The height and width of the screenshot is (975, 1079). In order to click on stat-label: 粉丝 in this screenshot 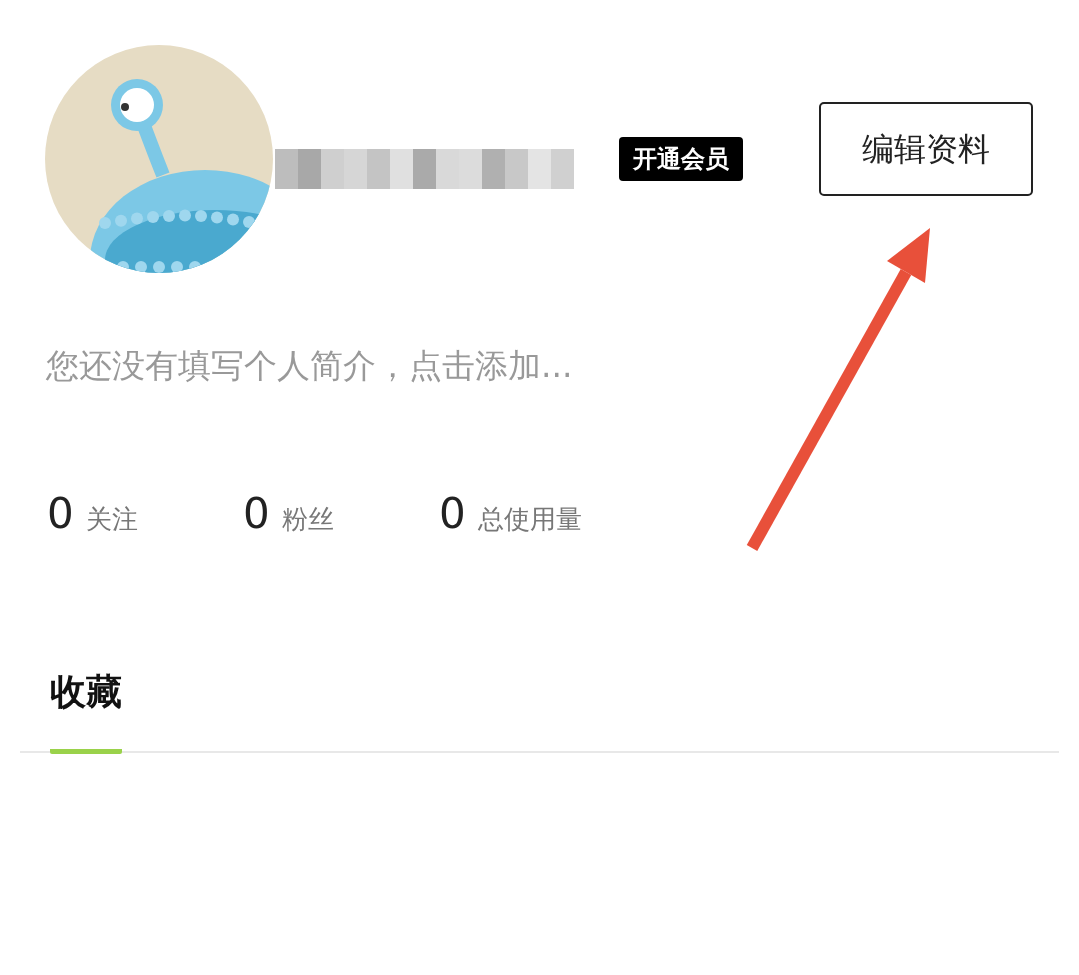, I will do `click(307, 519)`.